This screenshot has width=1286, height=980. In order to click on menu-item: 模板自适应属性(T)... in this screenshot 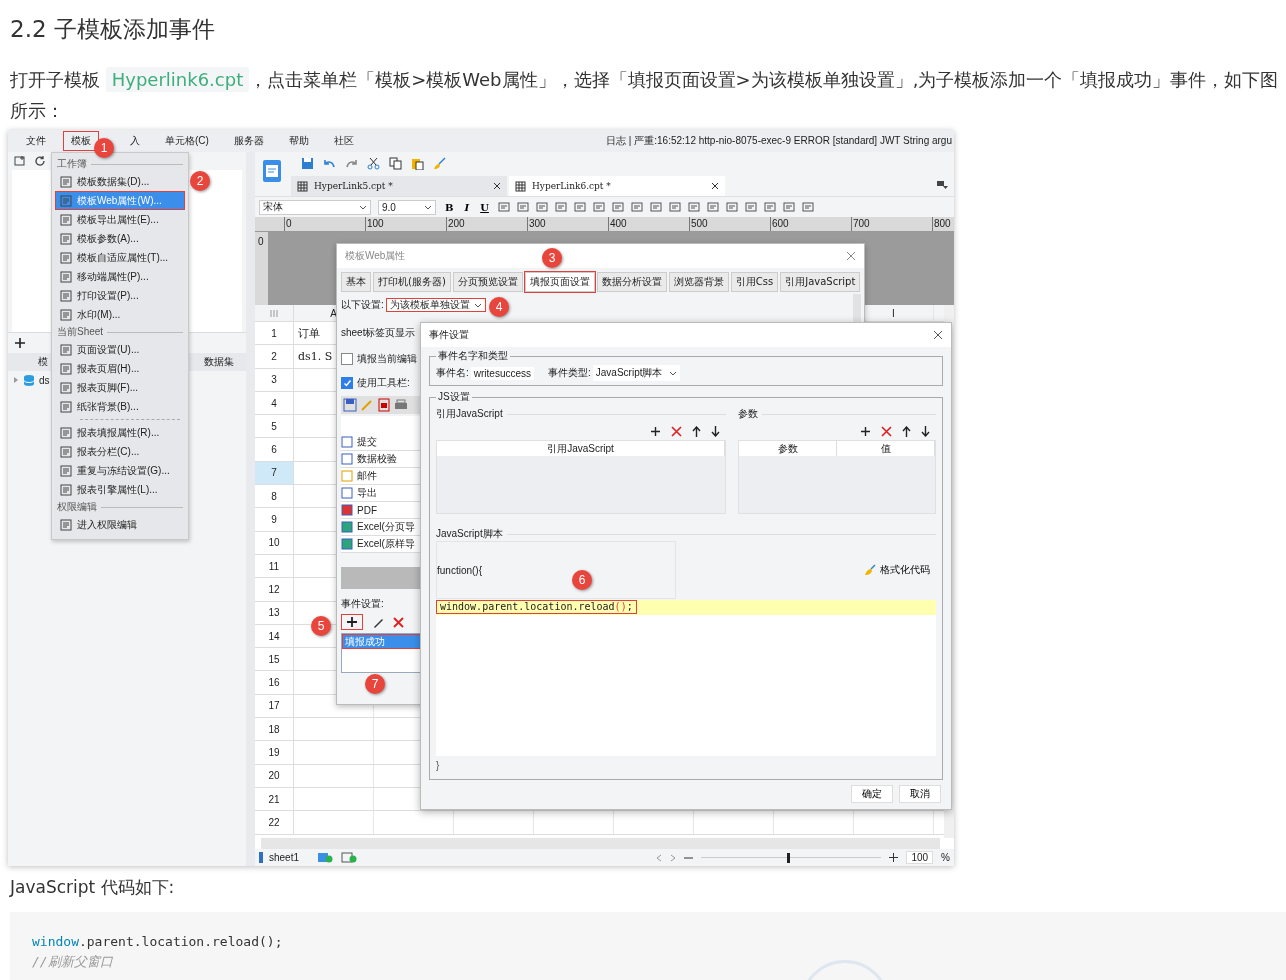, I will do `click(120, 257)`.